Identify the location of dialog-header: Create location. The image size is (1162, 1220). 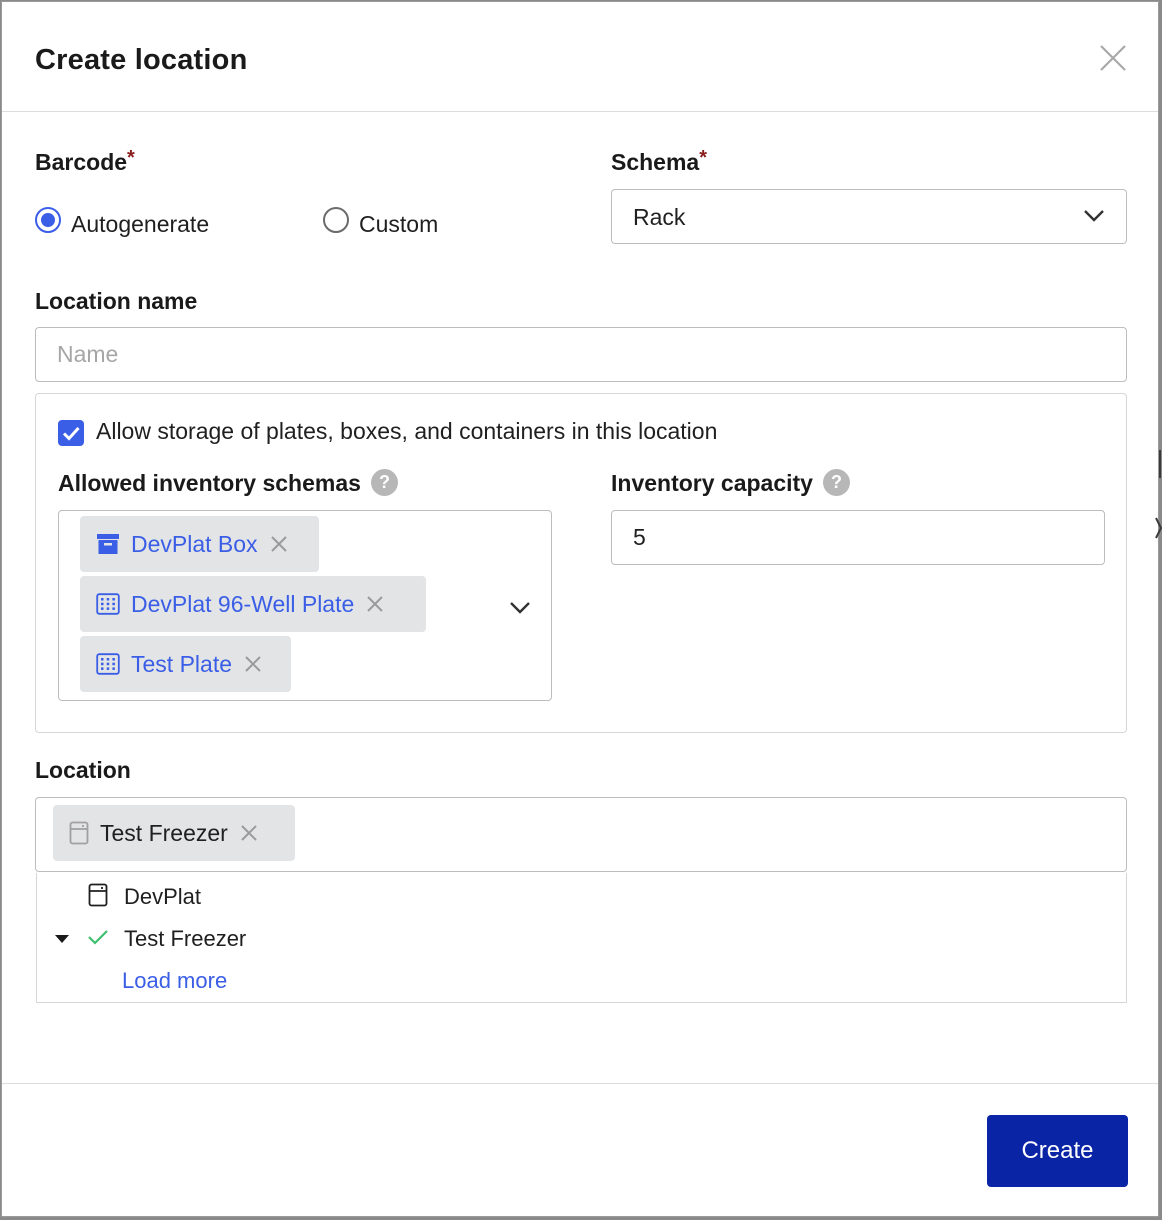
(580, 57).